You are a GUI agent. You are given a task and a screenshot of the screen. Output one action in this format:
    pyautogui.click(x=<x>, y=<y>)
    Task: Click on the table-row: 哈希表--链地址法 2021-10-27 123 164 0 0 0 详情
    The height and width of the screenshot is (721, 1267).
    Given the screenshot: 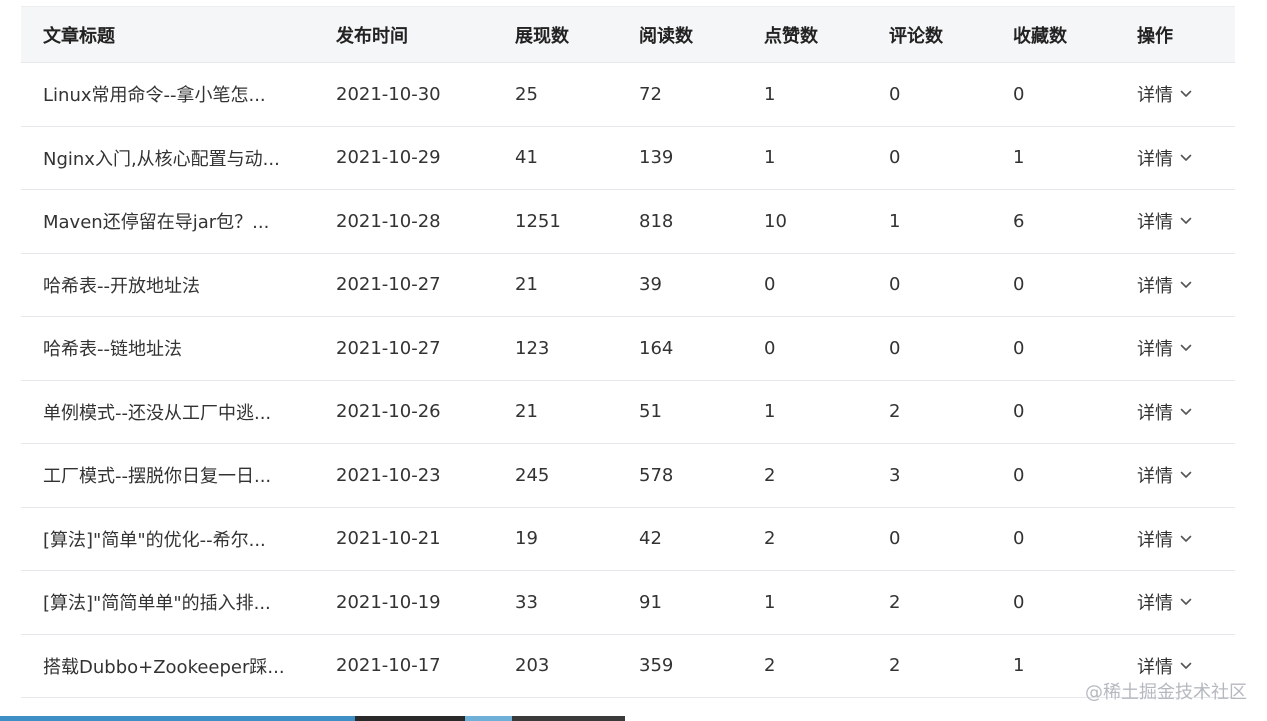 What is the action you would take?
    pyautogui.click(x=628, y=349)
    